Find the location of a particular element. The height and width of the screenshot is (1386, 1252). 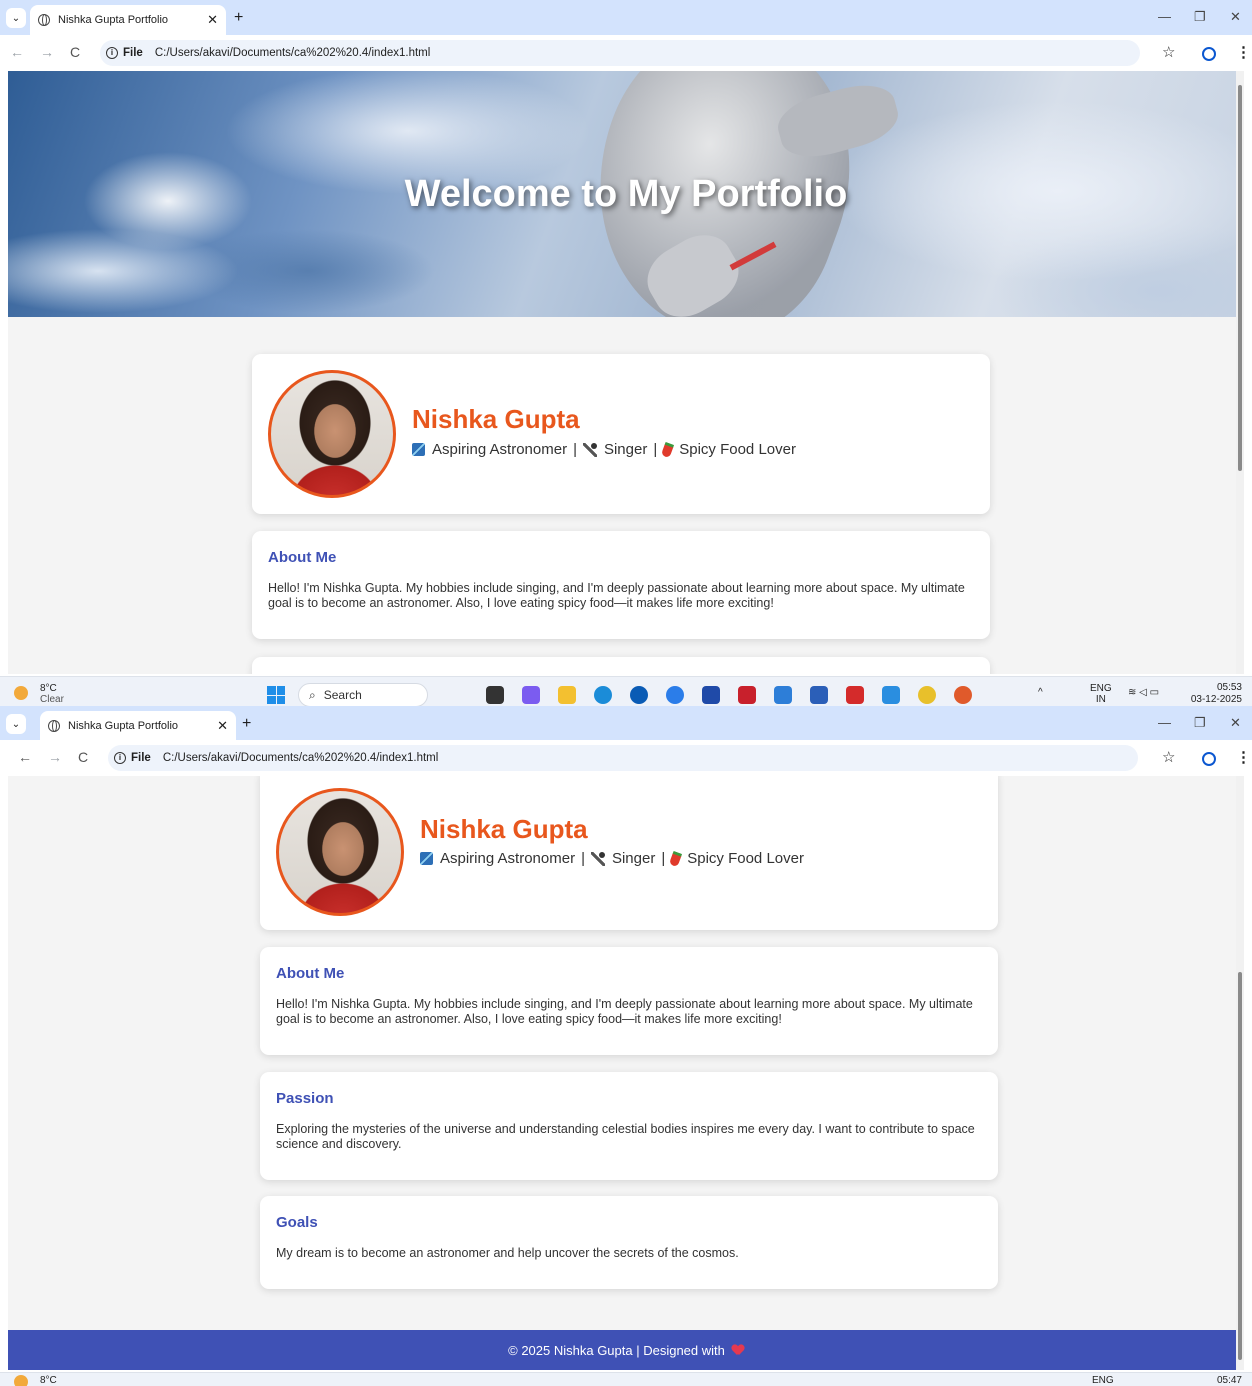

about-title: About Me is located at coordinates (302, 557).